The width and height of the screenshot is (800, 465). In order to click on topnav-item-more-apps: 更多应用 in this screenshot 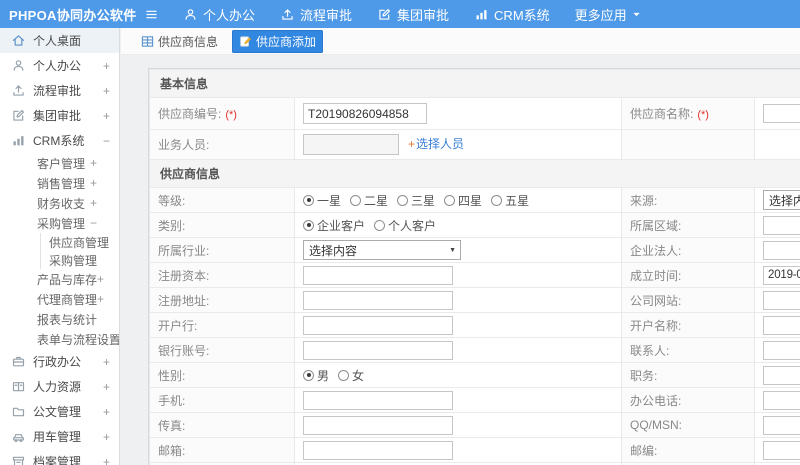, I will do `click(608, 14)`.